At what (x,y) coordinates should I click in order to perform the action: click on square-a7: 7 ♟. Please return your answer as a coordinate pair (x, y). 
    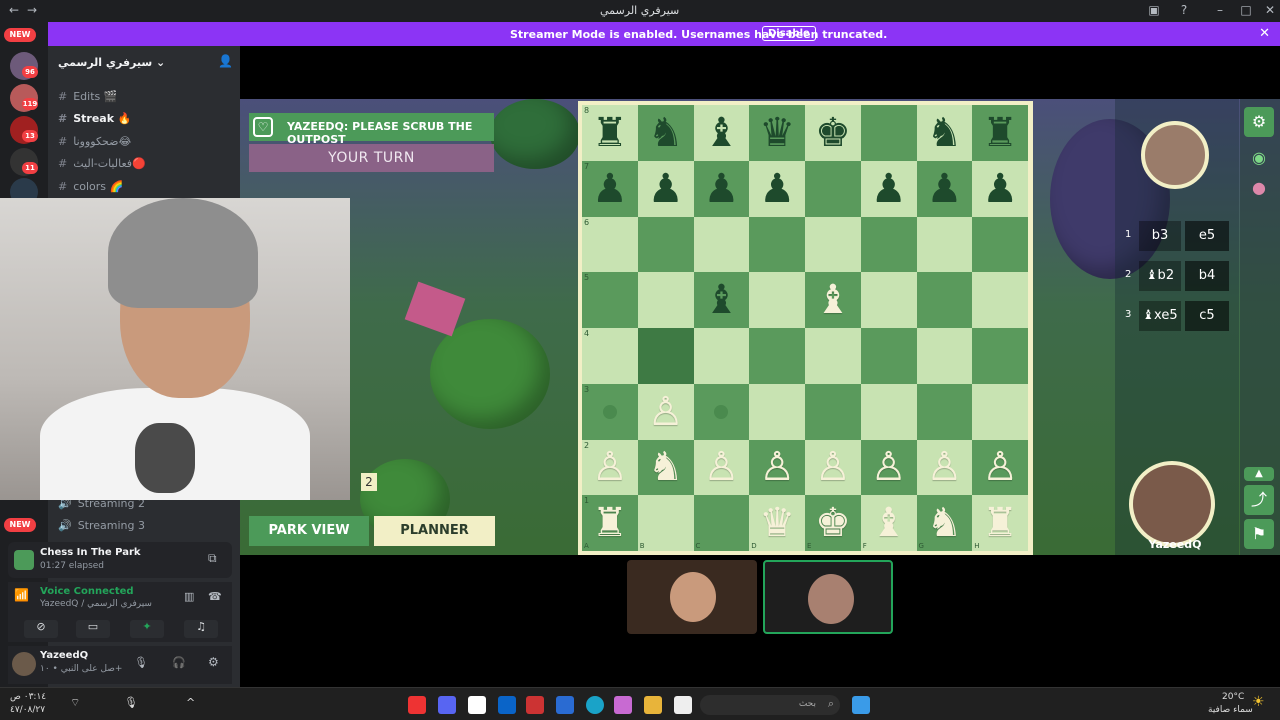
    Looking at the image, I should click on (610, 188).